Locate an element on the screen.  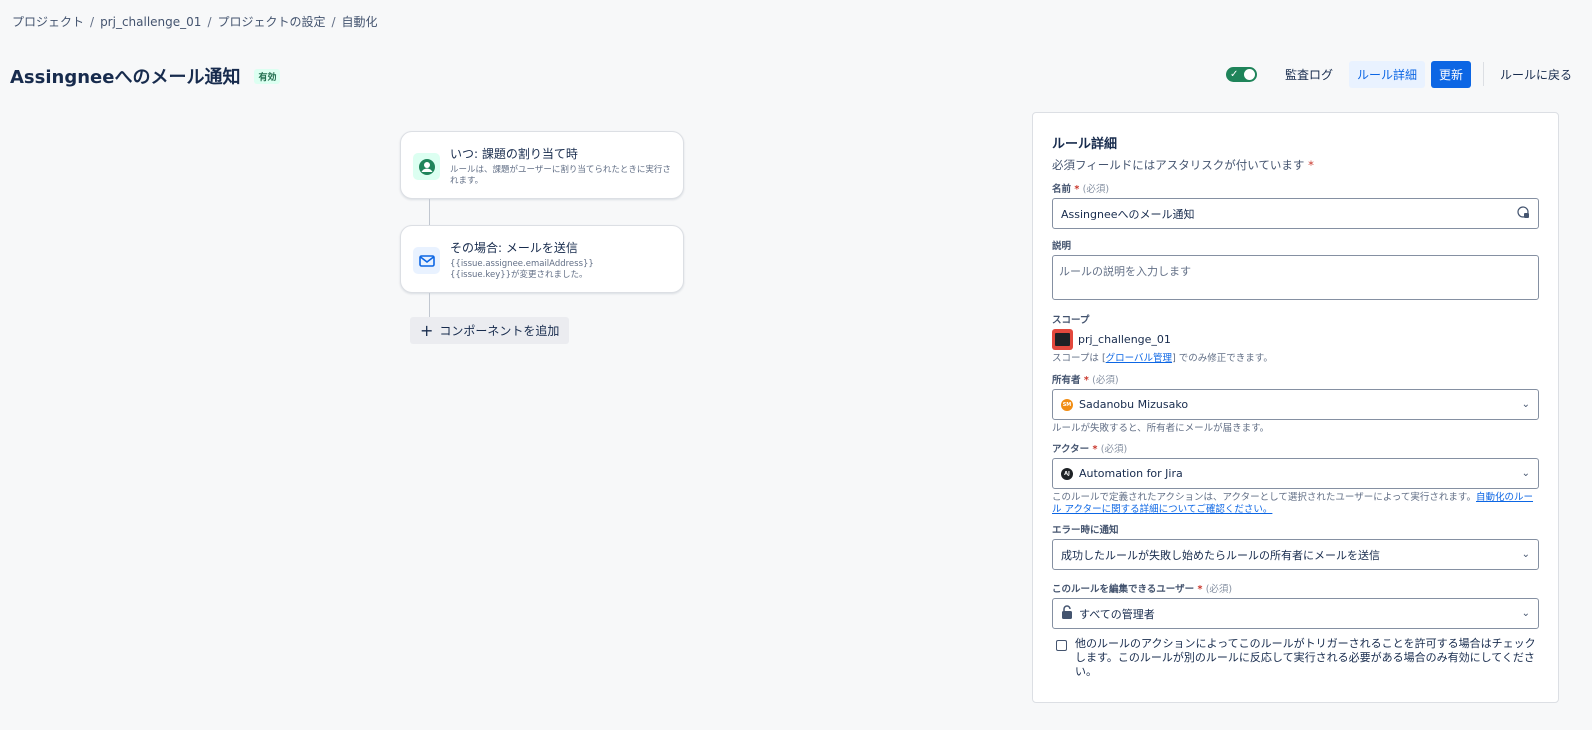
toolbar-divider is located at coordinates (1483, 74).